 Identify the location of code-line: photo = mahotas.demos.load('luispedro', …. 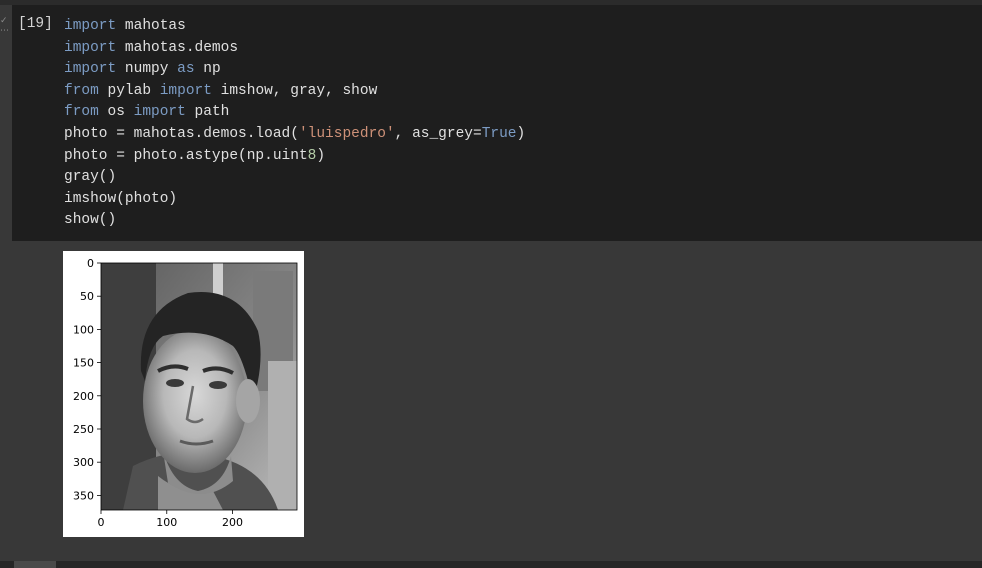
(294, 134).